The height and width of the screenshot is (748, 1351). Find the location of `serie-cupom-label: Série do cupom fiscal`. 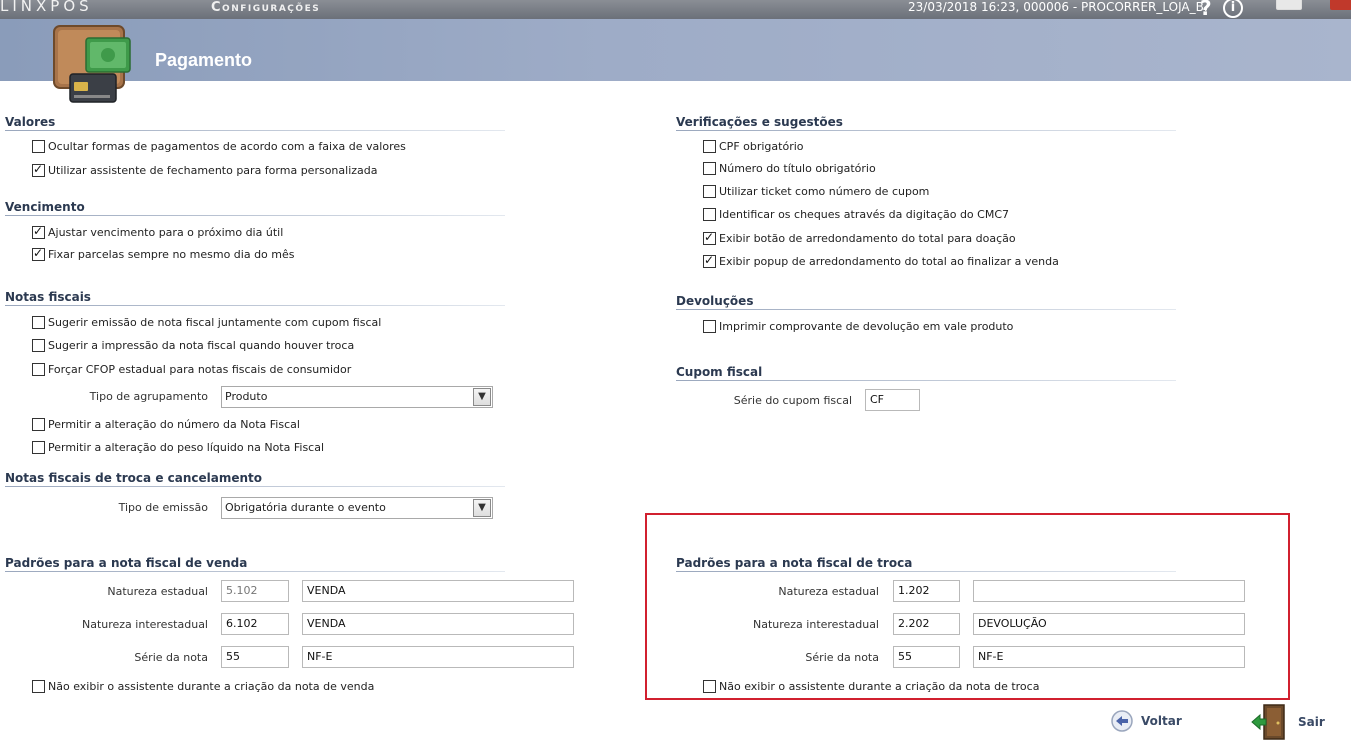

serie-cupom-label: Série do cupom fiscal is located at coordinates (792, 400).